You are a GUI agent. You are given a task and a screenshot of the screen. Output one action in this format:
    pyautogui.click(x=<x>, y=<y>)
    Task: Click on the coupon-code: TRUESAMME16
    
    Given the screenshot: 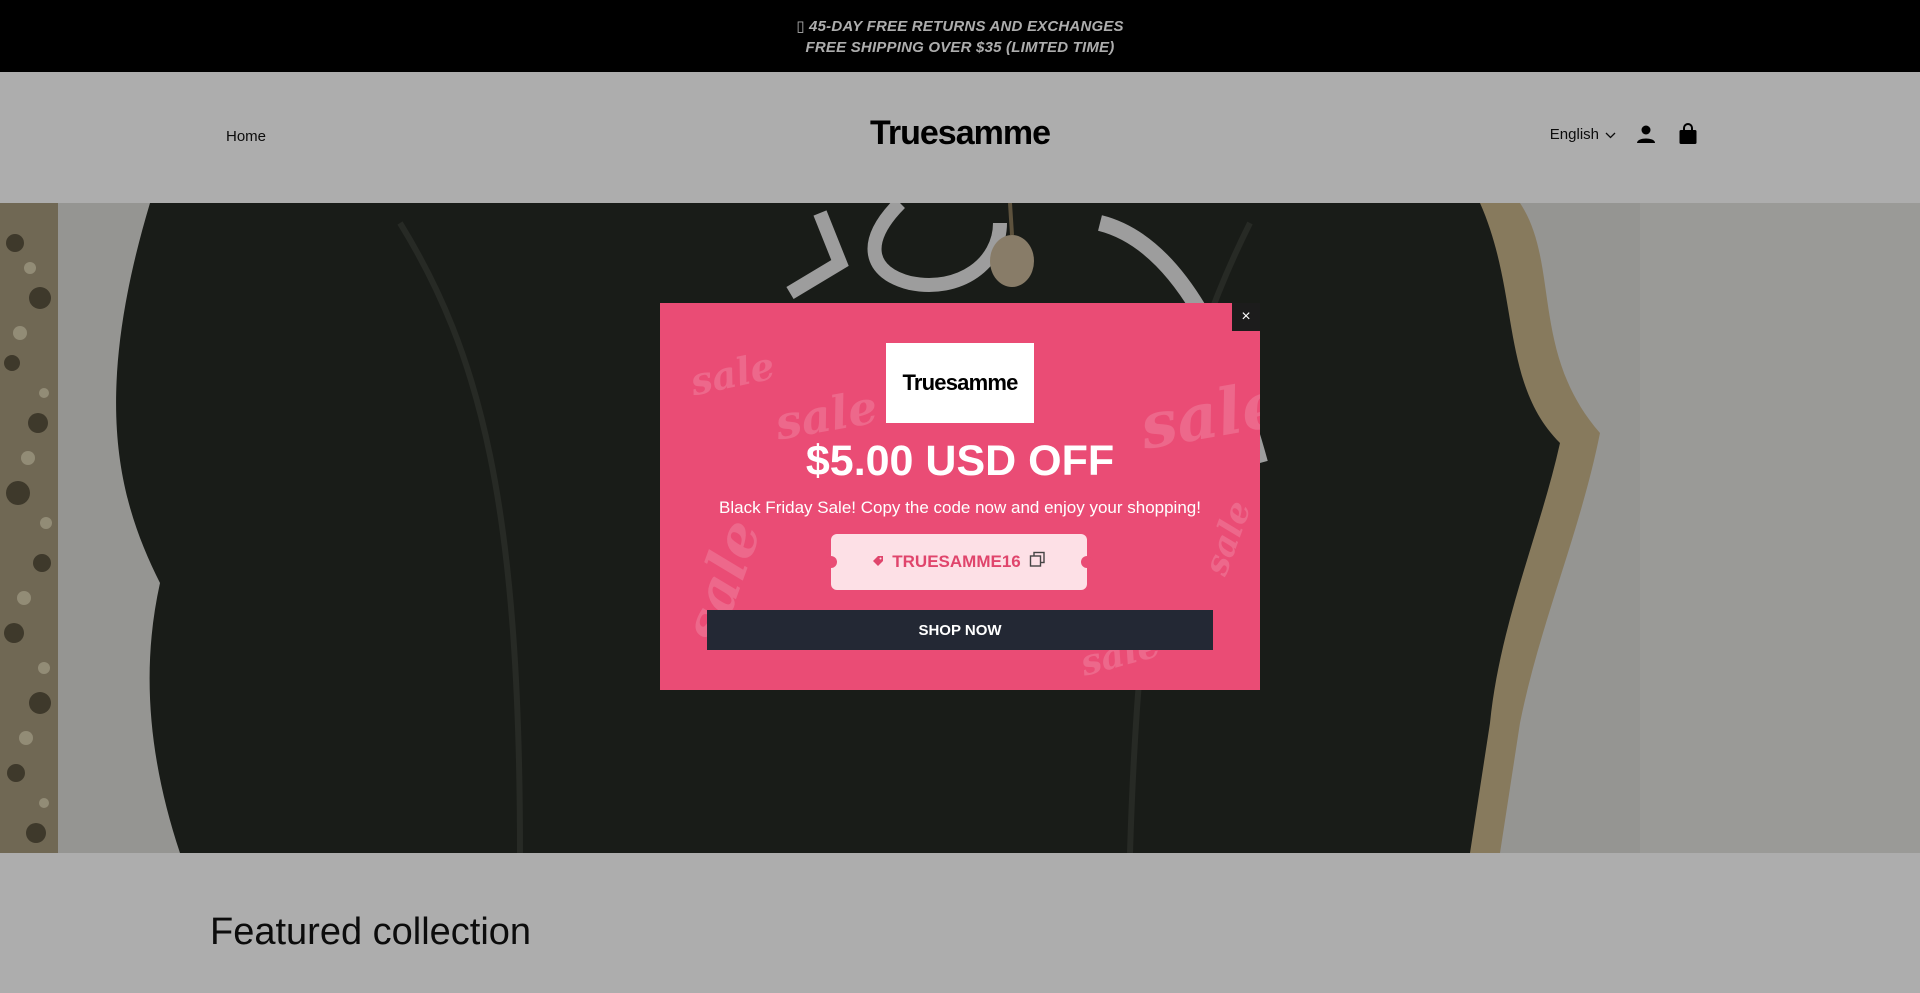 What is the action you would take?
    pyautogui.click(x=956, y=561)
    